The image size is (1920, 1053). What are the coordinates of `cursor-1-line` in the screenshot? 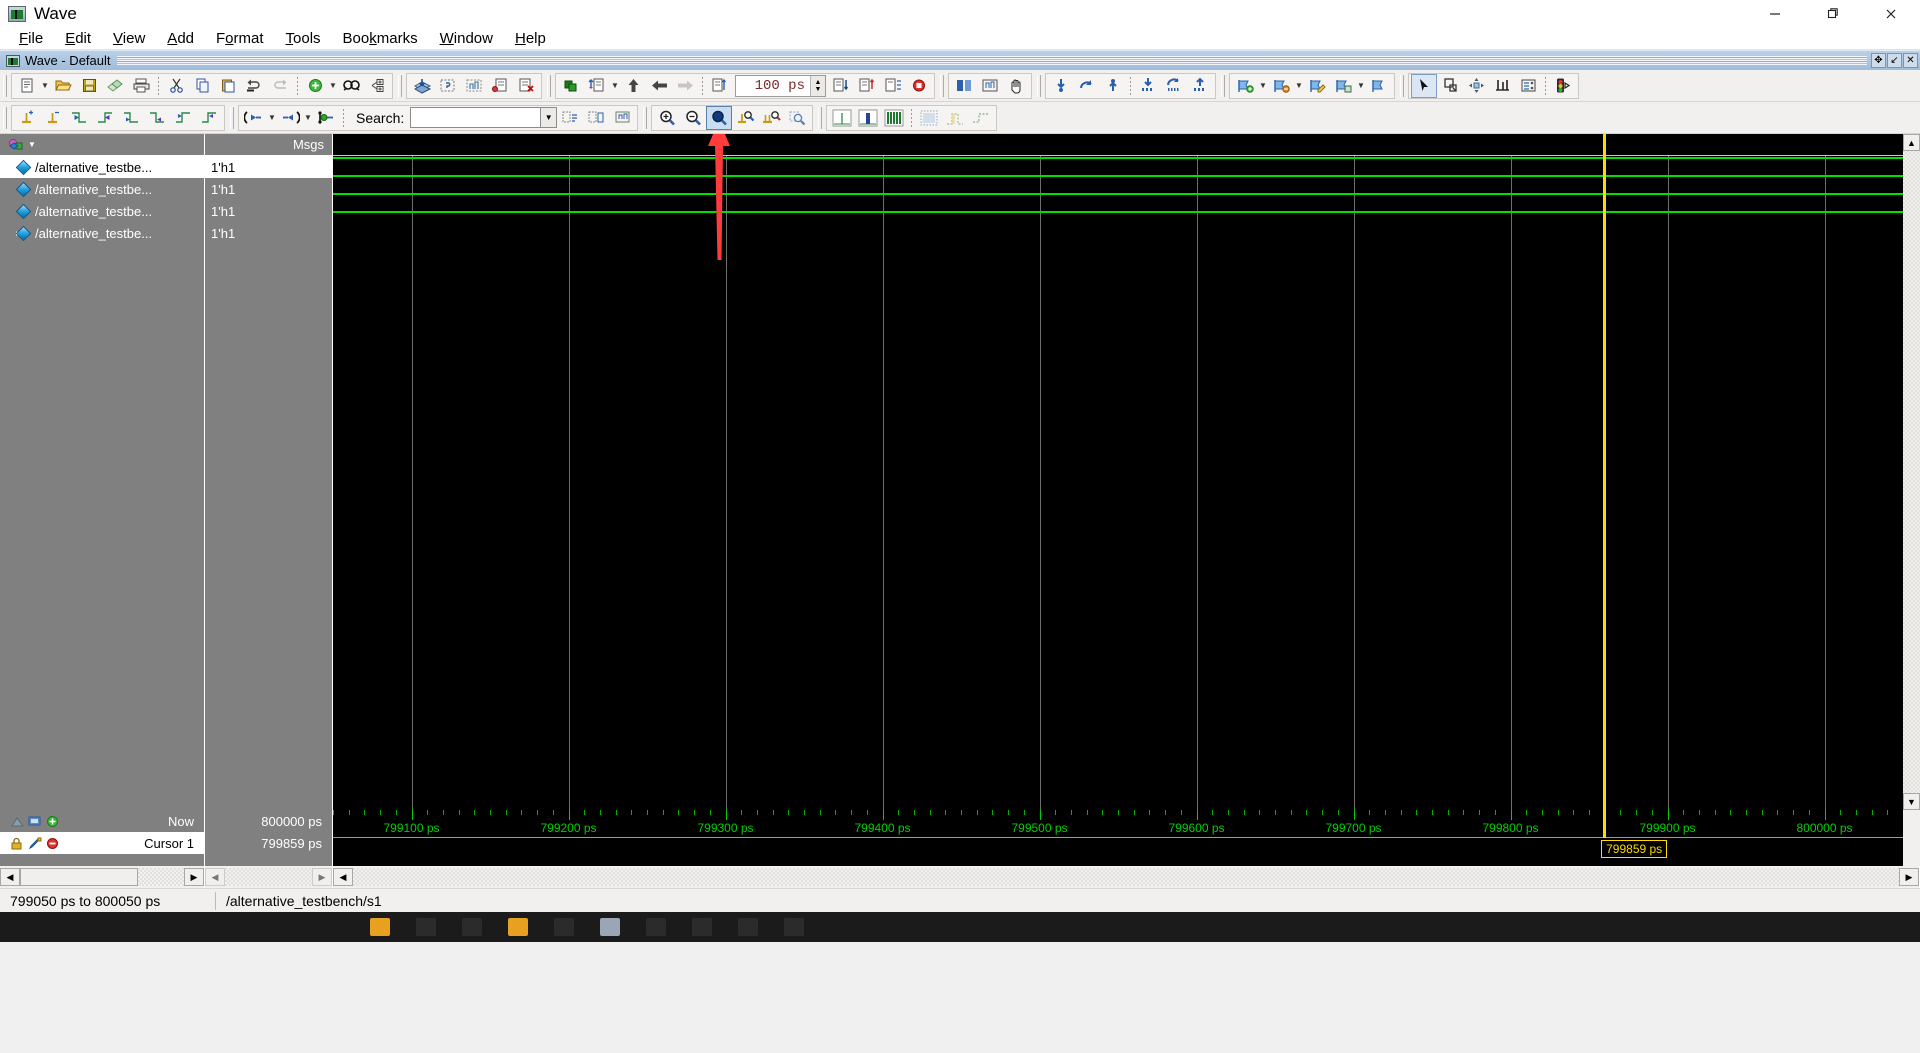 It's located at (1605, 472).